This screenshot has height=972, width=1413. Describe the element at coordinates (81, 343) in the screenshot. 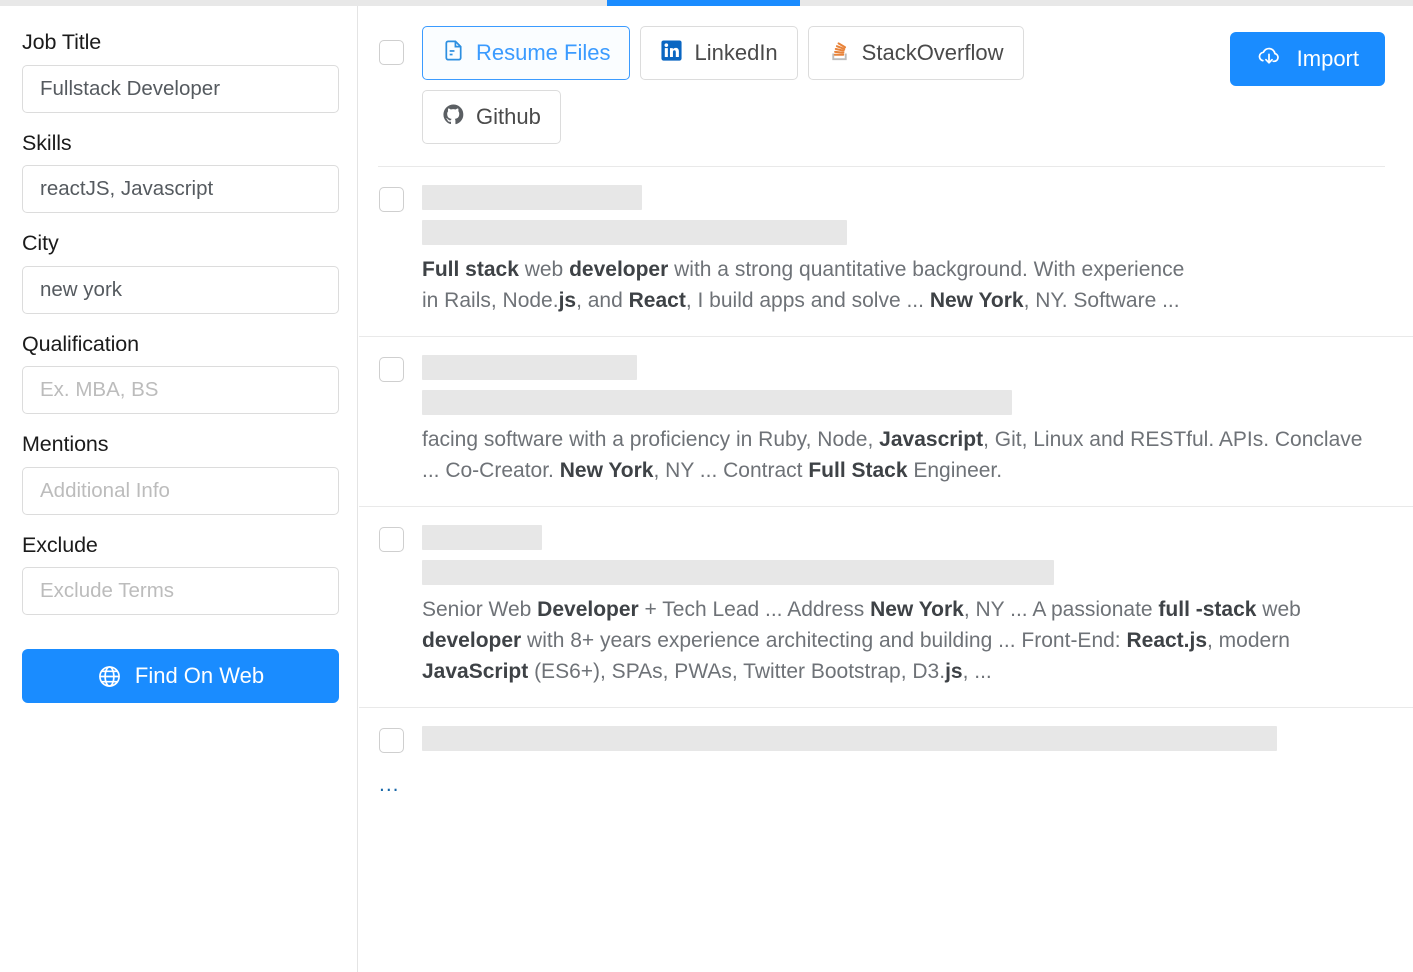

I see `label-qualification: Qualification` at that location.